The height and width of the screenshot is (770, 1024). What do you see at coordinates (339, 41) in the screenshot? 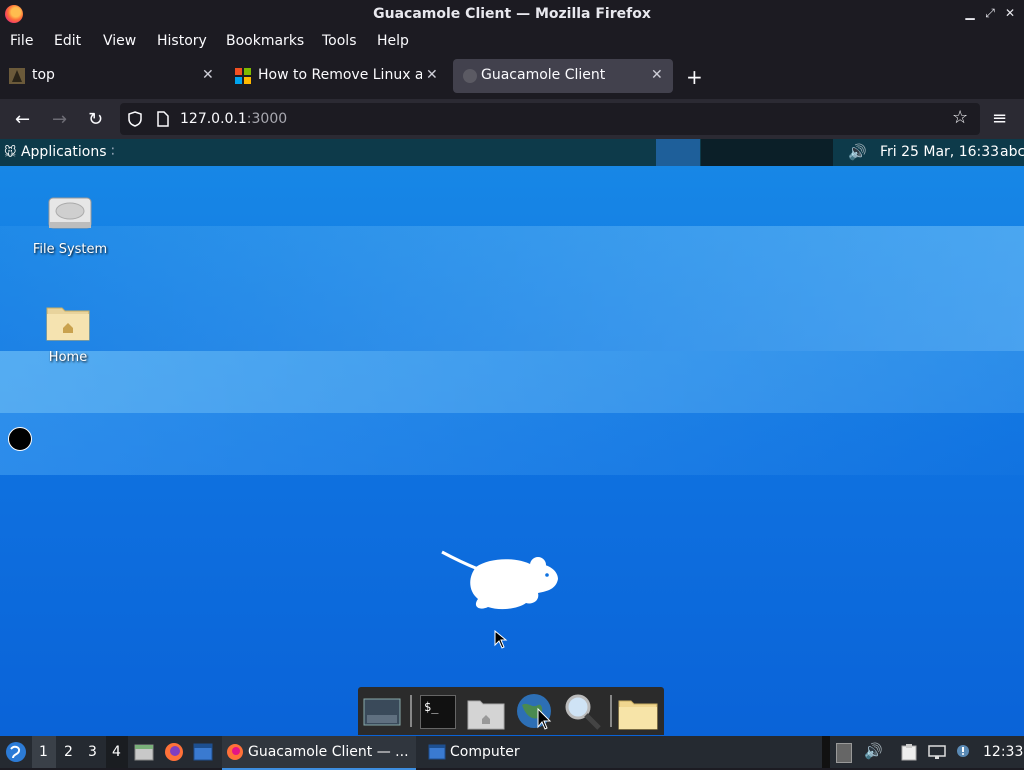
I see `menu-tools: Tools` at bounding box center [339, 41].